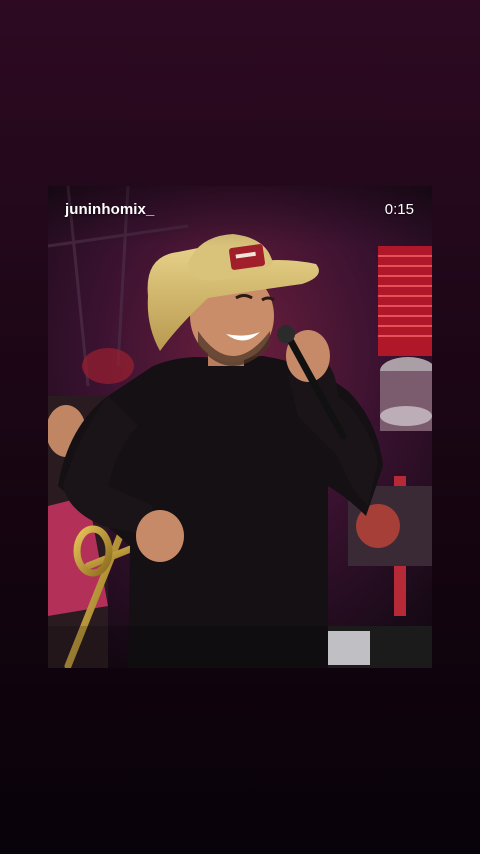  What do you see at coordinates (109, 209) in the screenshot?
I see `username-label: juninhomix_` at bounding box center [109, 209].